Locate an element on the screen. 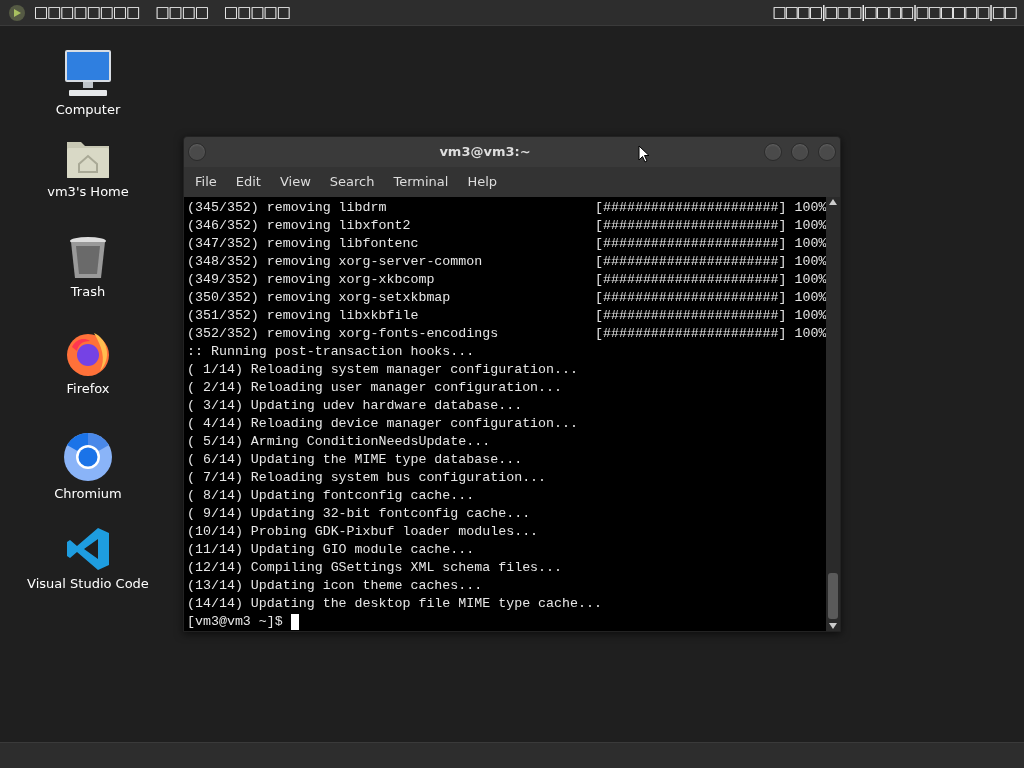 The image size is (1024, 768). app-menu-icon is located at coordinates (17, 12).